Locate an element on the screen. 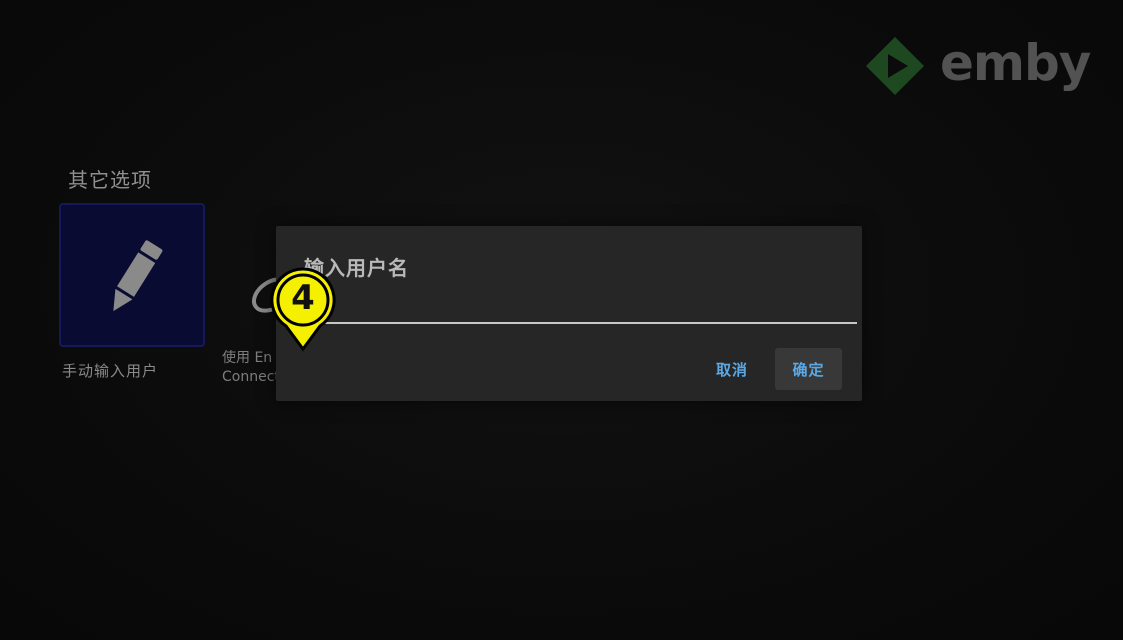  username-input is located at coordinates (580, 308).